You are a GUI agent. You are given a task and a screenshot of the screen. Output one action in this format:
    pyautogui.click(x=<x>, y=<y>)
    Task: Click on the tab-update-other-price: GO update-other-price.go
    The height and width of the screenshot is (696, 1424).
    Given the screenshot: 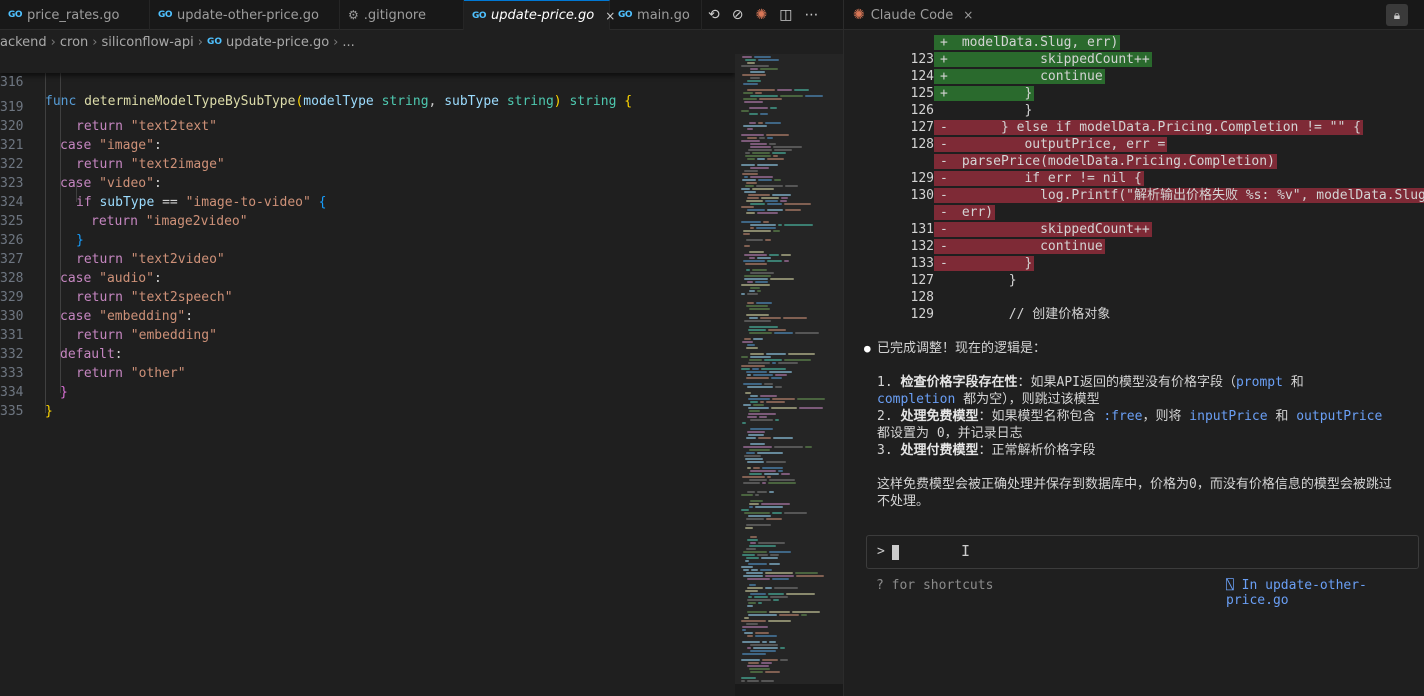 What is the action you would take?
    pyautogui.click(x=245, y=15)
    